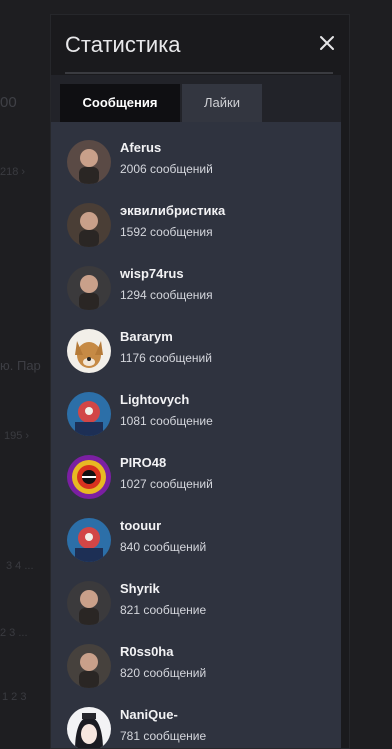  I want to click on user-name: PIRO48, so click(143, 462).